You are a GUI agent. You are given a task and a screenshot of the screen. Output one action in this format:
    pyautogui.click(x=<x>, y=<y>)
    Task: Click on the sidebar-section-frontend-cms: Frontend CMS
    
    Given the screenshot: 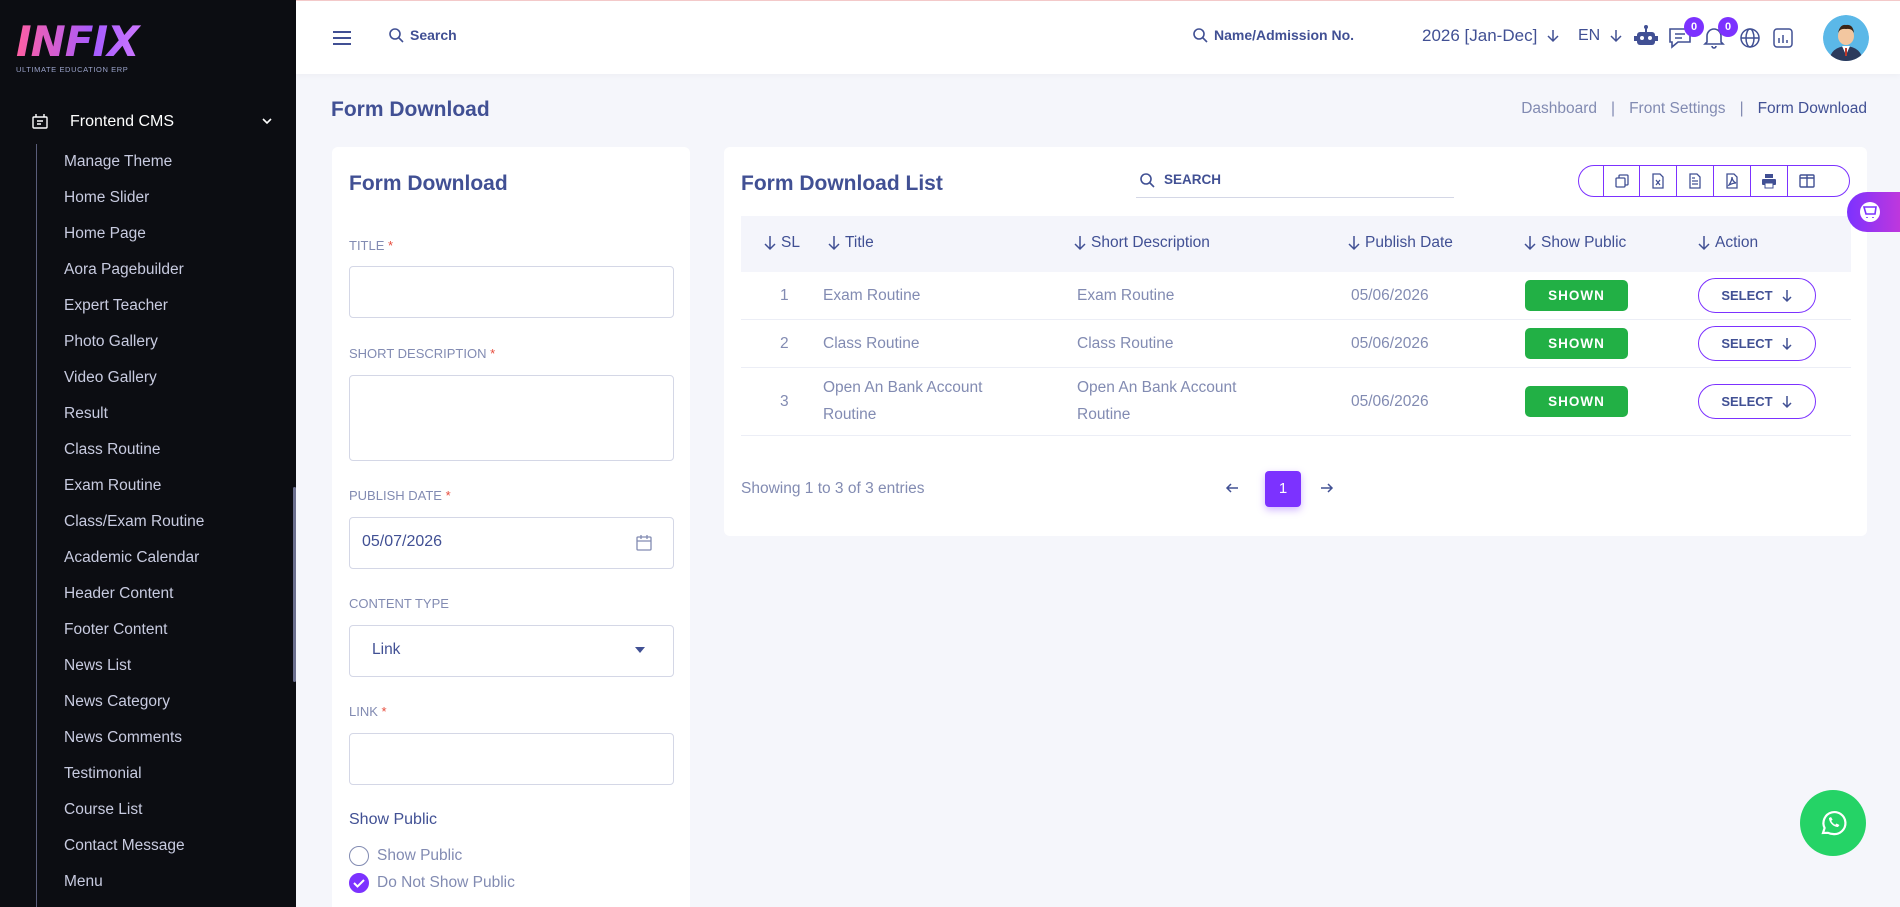 What is the action you would take?
    pyautogui.click(x=152, y=122)
    